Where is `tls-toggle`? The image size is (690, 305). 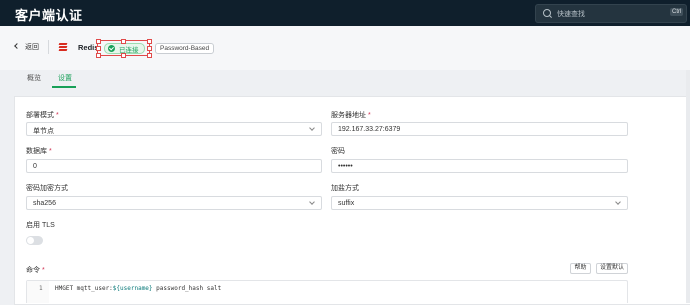
tls-toggle is located at coordinates (34, 240).